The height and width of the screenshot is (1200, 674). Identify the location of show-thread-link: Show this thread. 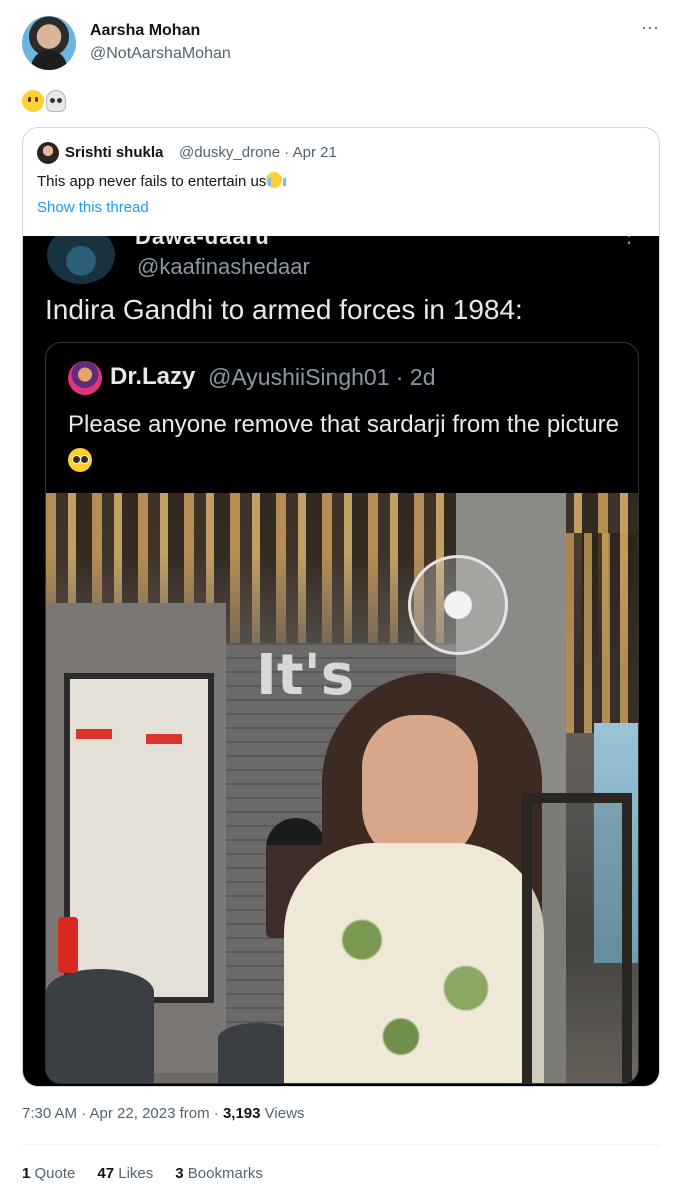
(93, 207).